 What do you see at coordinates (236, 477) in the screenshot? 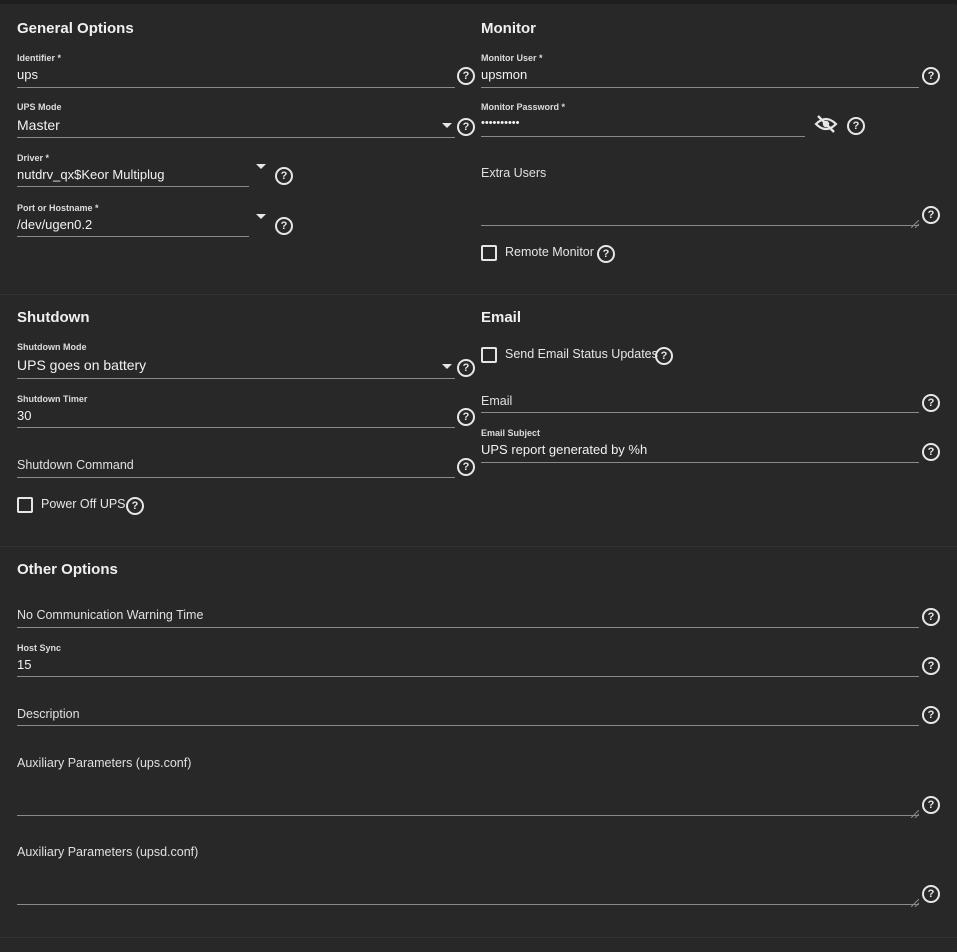
I see `shutdown-command-underline` at bounding box center [236, 477].